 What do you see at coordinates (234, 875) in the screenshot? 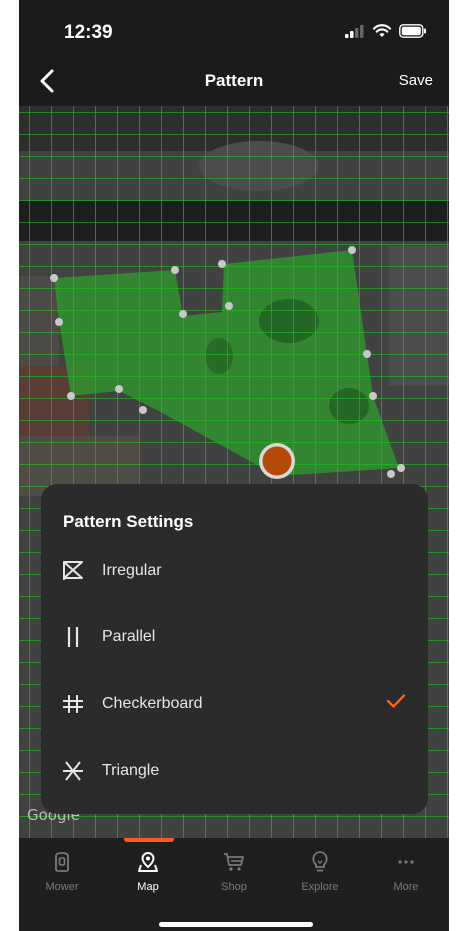
I see `tab-shop: Shop` at bounding box center [234, 875].